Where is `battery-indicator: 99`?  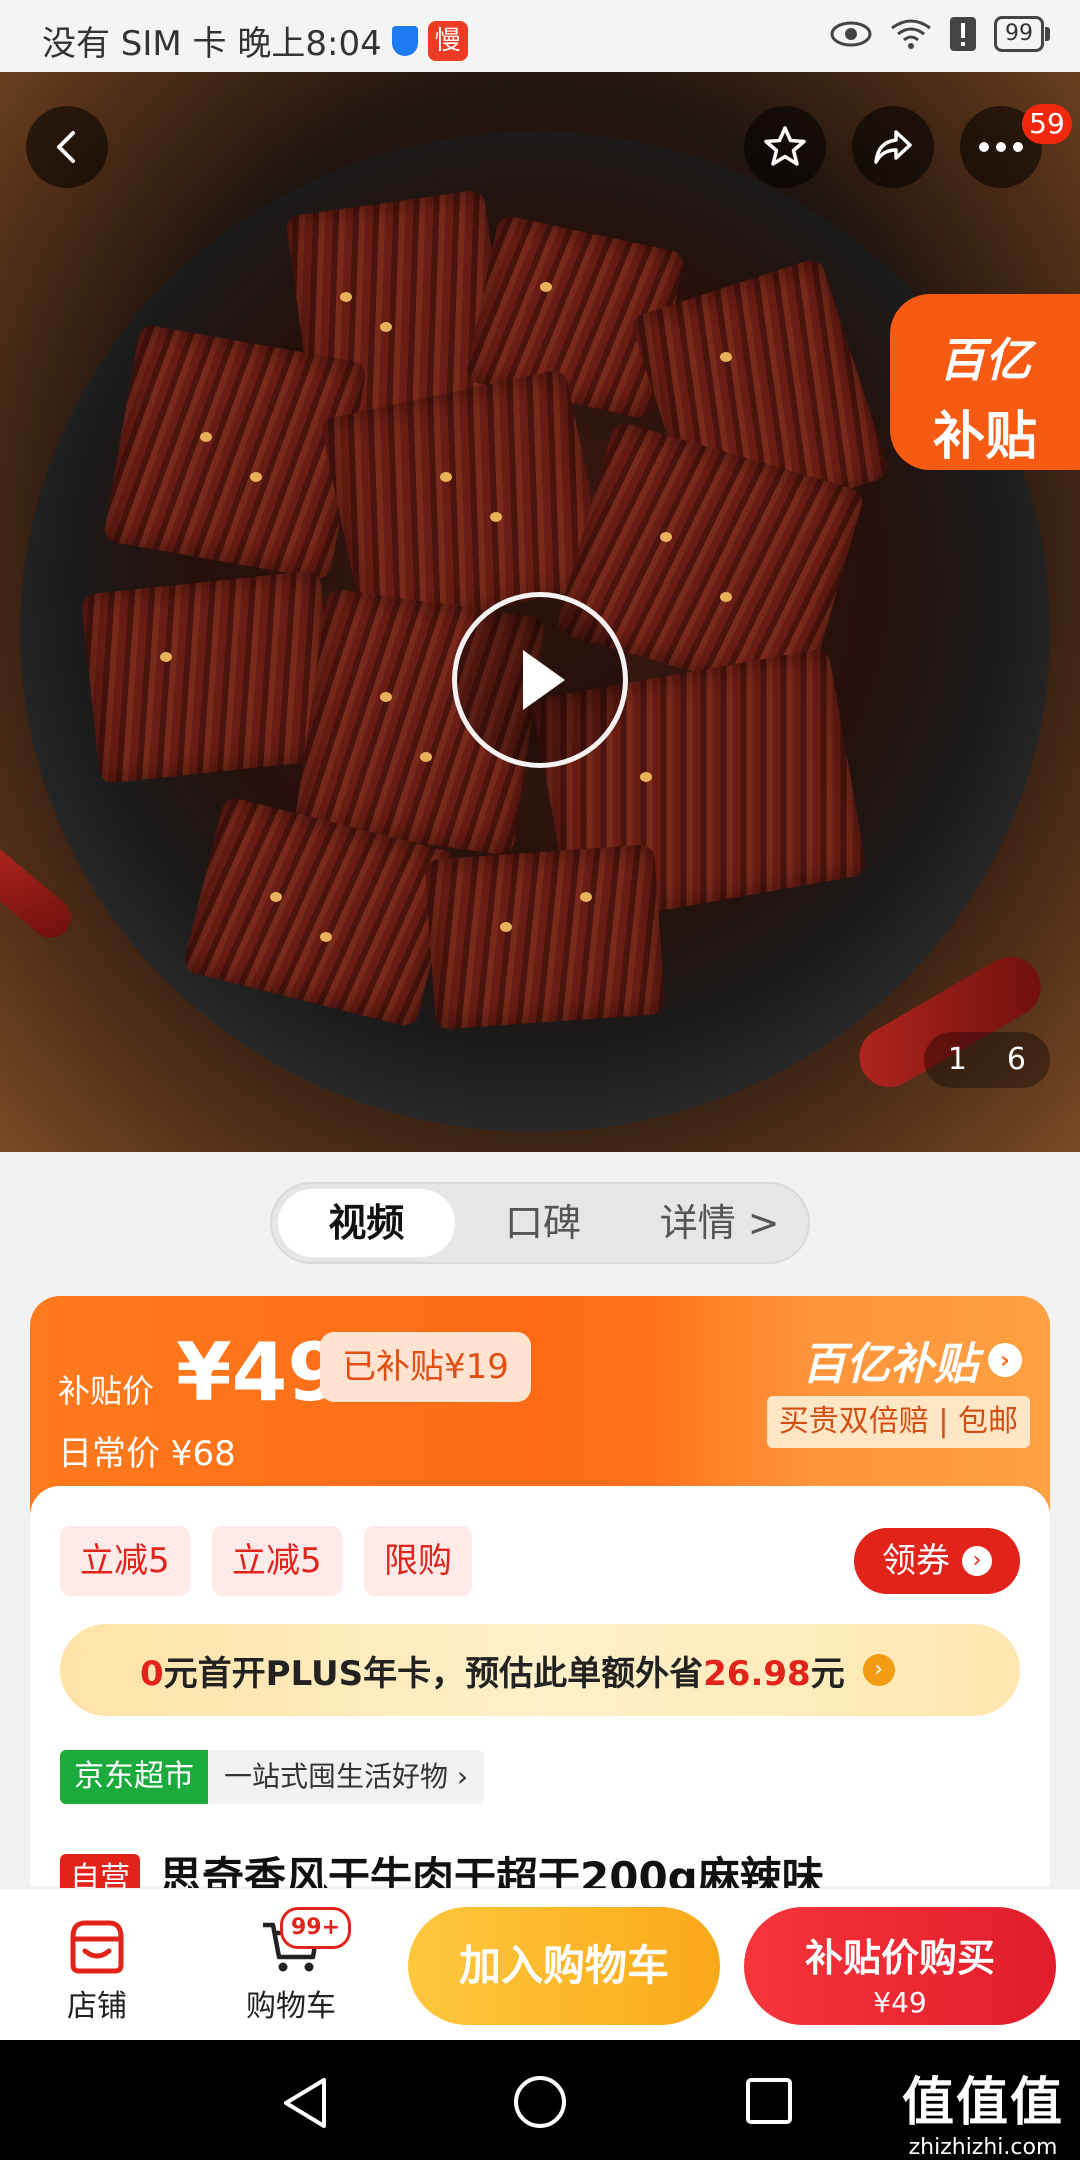
battery-indicator: 99 is located at coordinates (1022, 34).